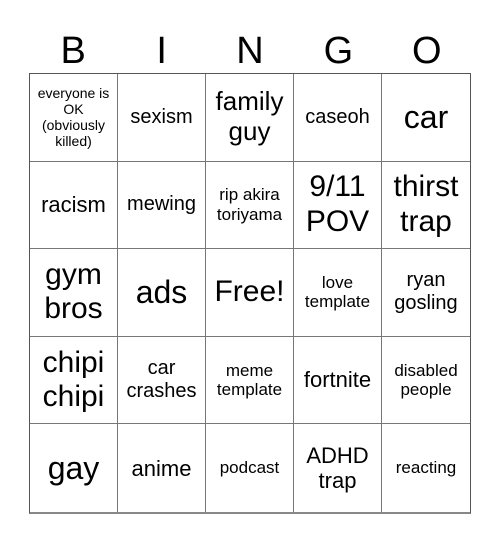  Describe the element at coordinates (250, 205) in the screenshot. I see `bingo-cell: rip akira toriyama` at that location.